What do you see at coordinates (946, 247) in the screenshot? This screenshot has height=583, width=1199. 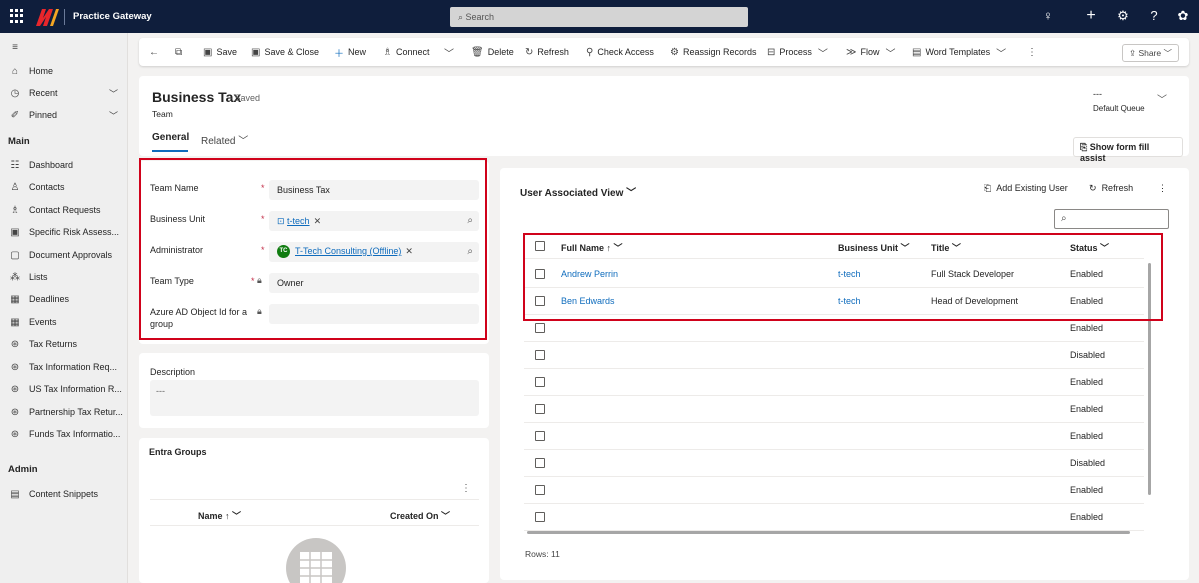 I see `column-title: Title ﹀` at bounding box center [946, 247].